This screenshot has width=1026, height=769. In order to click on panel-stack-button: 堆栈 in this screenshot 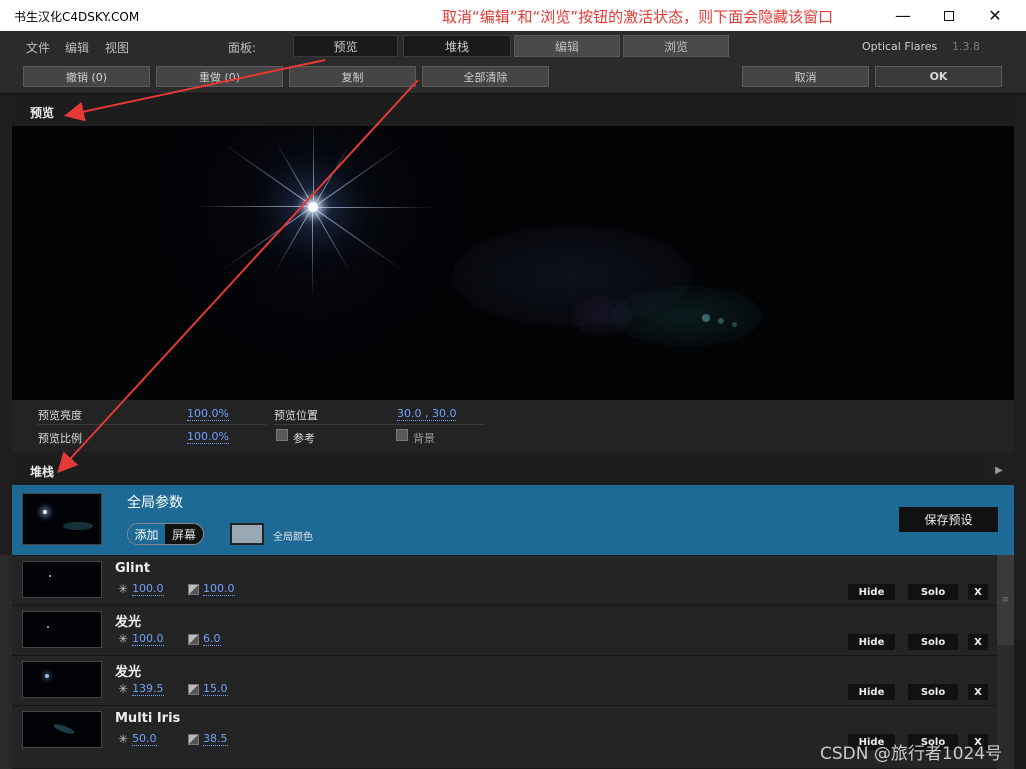, I will do `click(457, 46)`.